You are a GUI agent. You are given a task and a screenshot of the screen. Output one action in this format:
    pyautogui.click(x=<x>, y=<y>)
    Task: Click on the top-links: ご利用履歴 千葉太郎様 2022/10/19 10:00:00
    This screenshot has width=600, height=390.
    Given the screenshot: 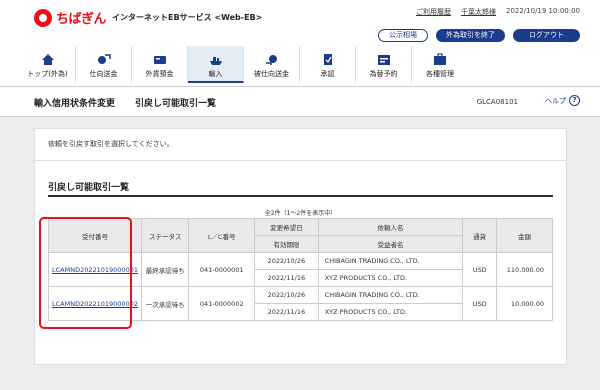 What is the action you would take?
    pyautogui.click(x=498, y=12)
    